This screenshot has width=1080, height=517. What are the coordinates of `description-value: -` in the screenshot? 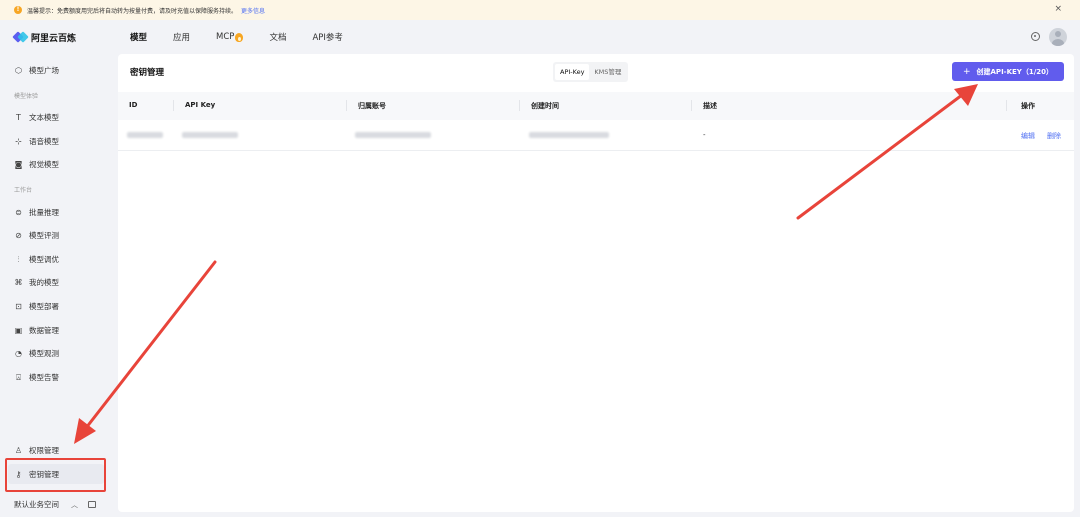 It's located at (704, 135).